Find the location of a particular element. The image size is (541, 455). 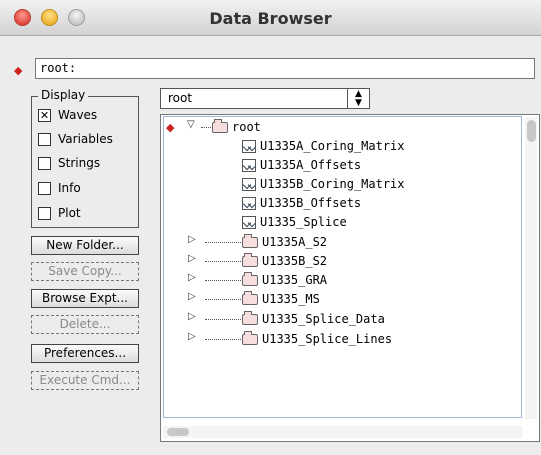

checkbox-variables: Variables is located at coordinates (75, 139).